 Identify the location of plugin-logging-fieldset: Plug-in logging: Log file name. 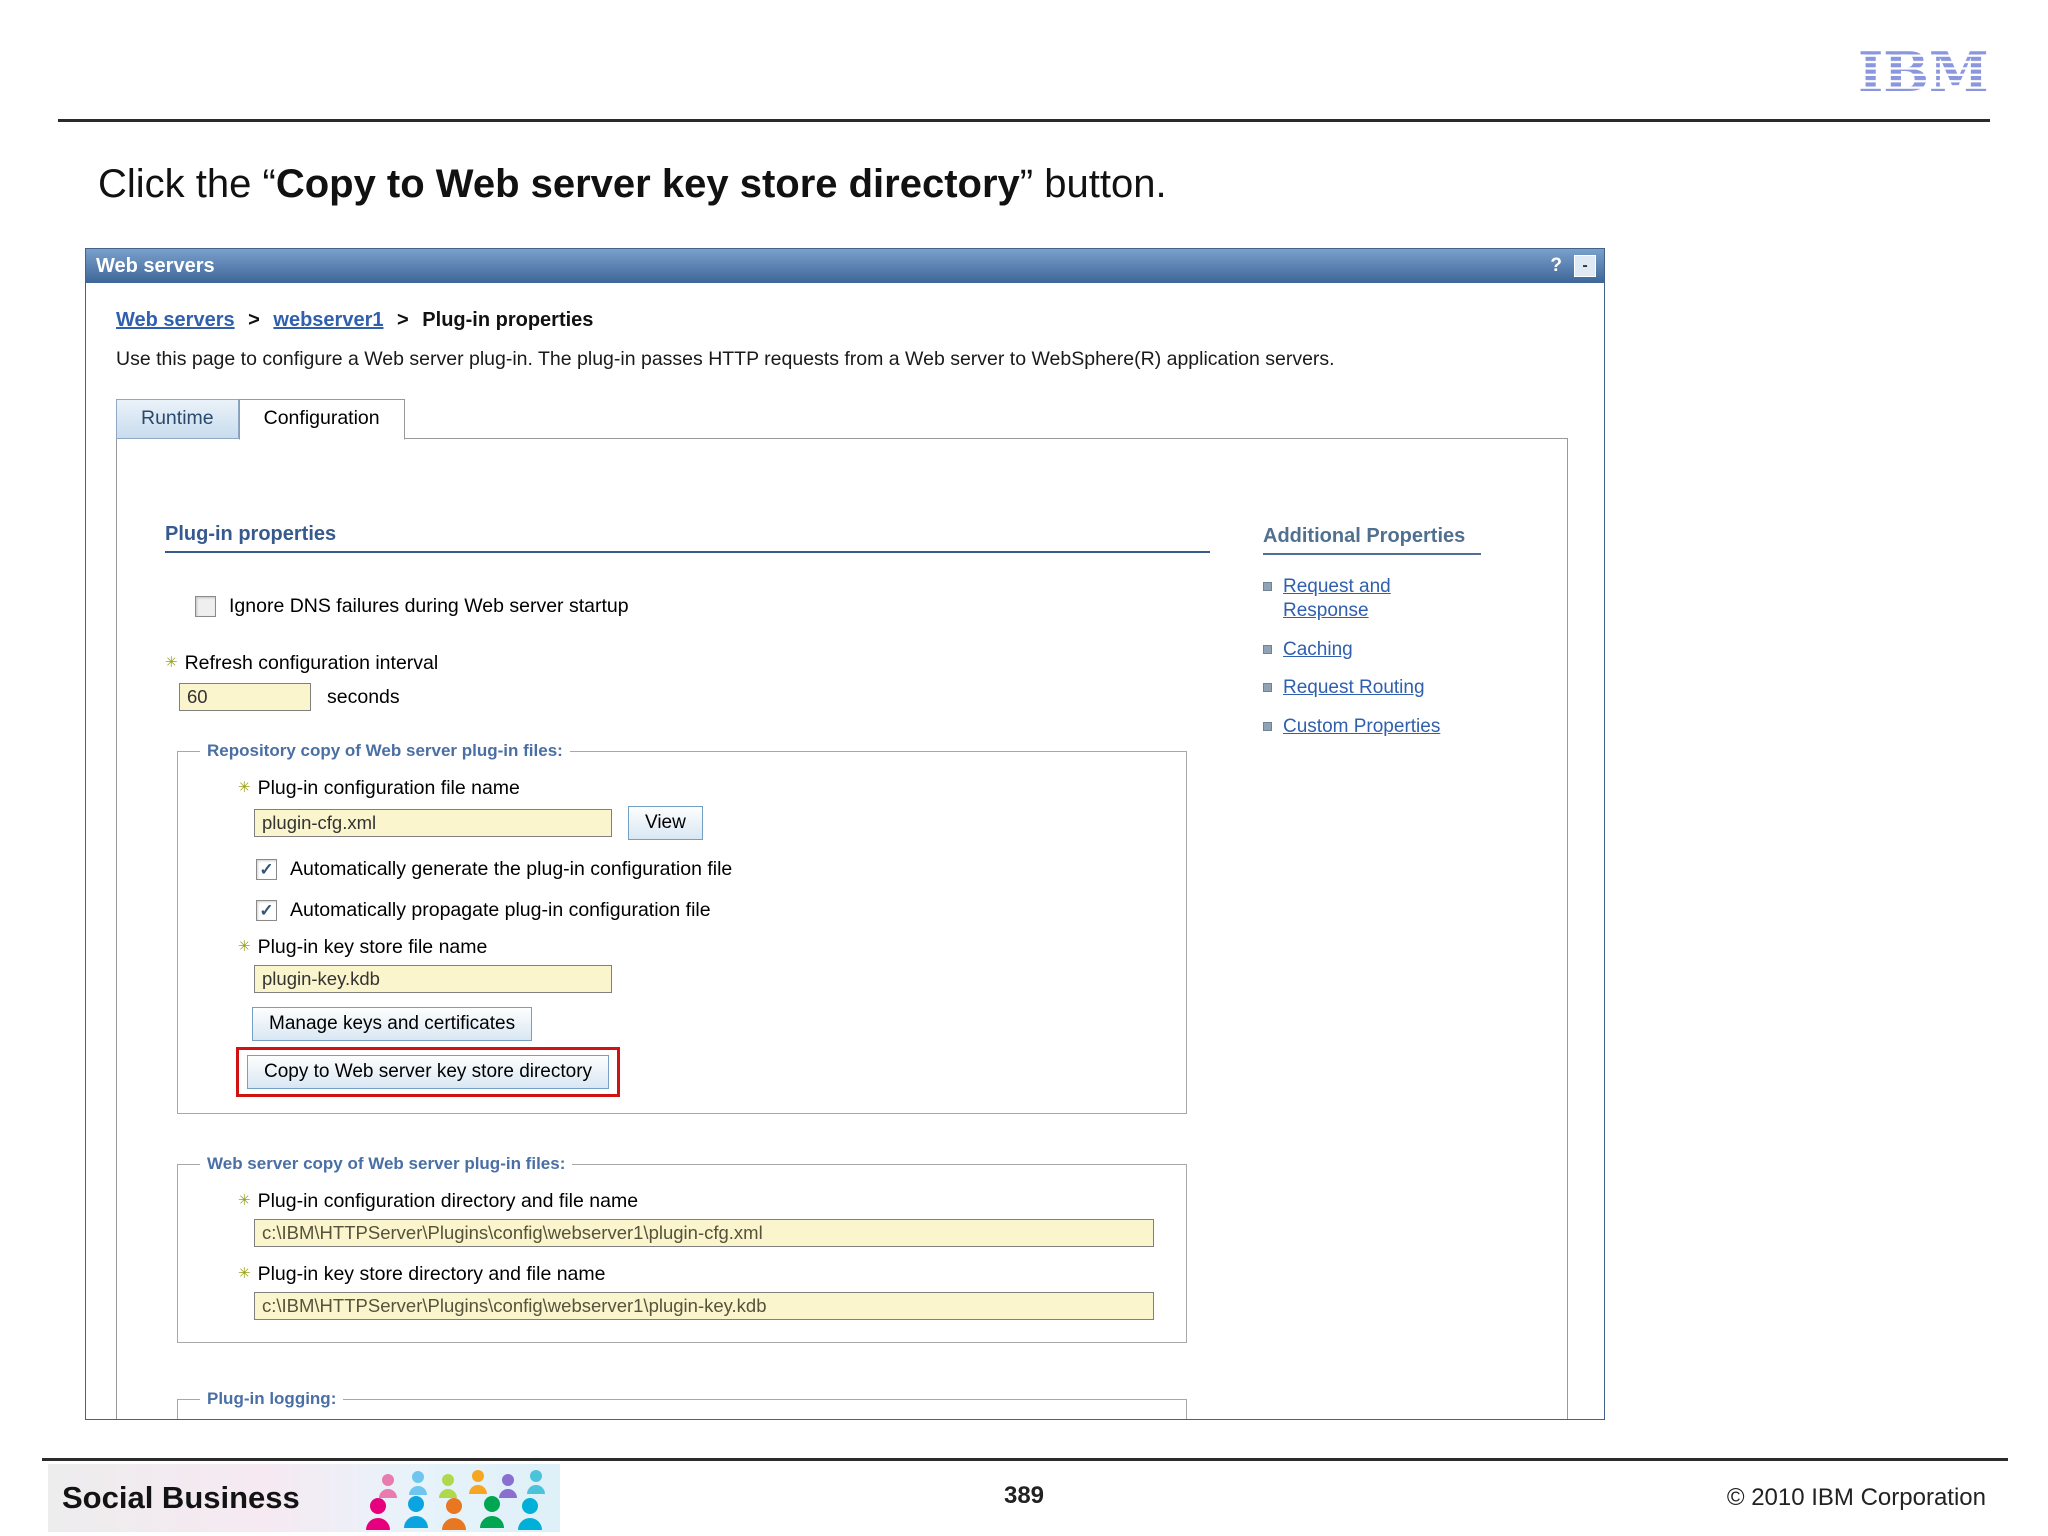
(682, 1404).